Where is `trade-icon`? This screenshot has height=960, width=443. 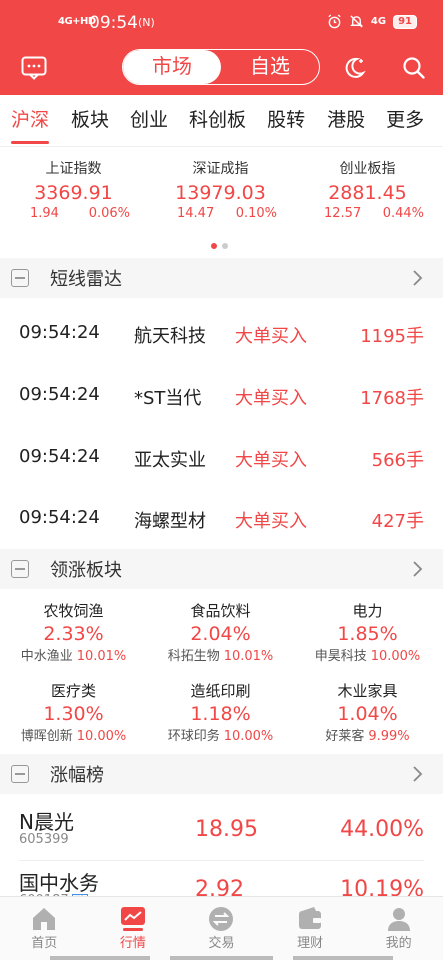 trade-icon is located at coordinates (221, 919).